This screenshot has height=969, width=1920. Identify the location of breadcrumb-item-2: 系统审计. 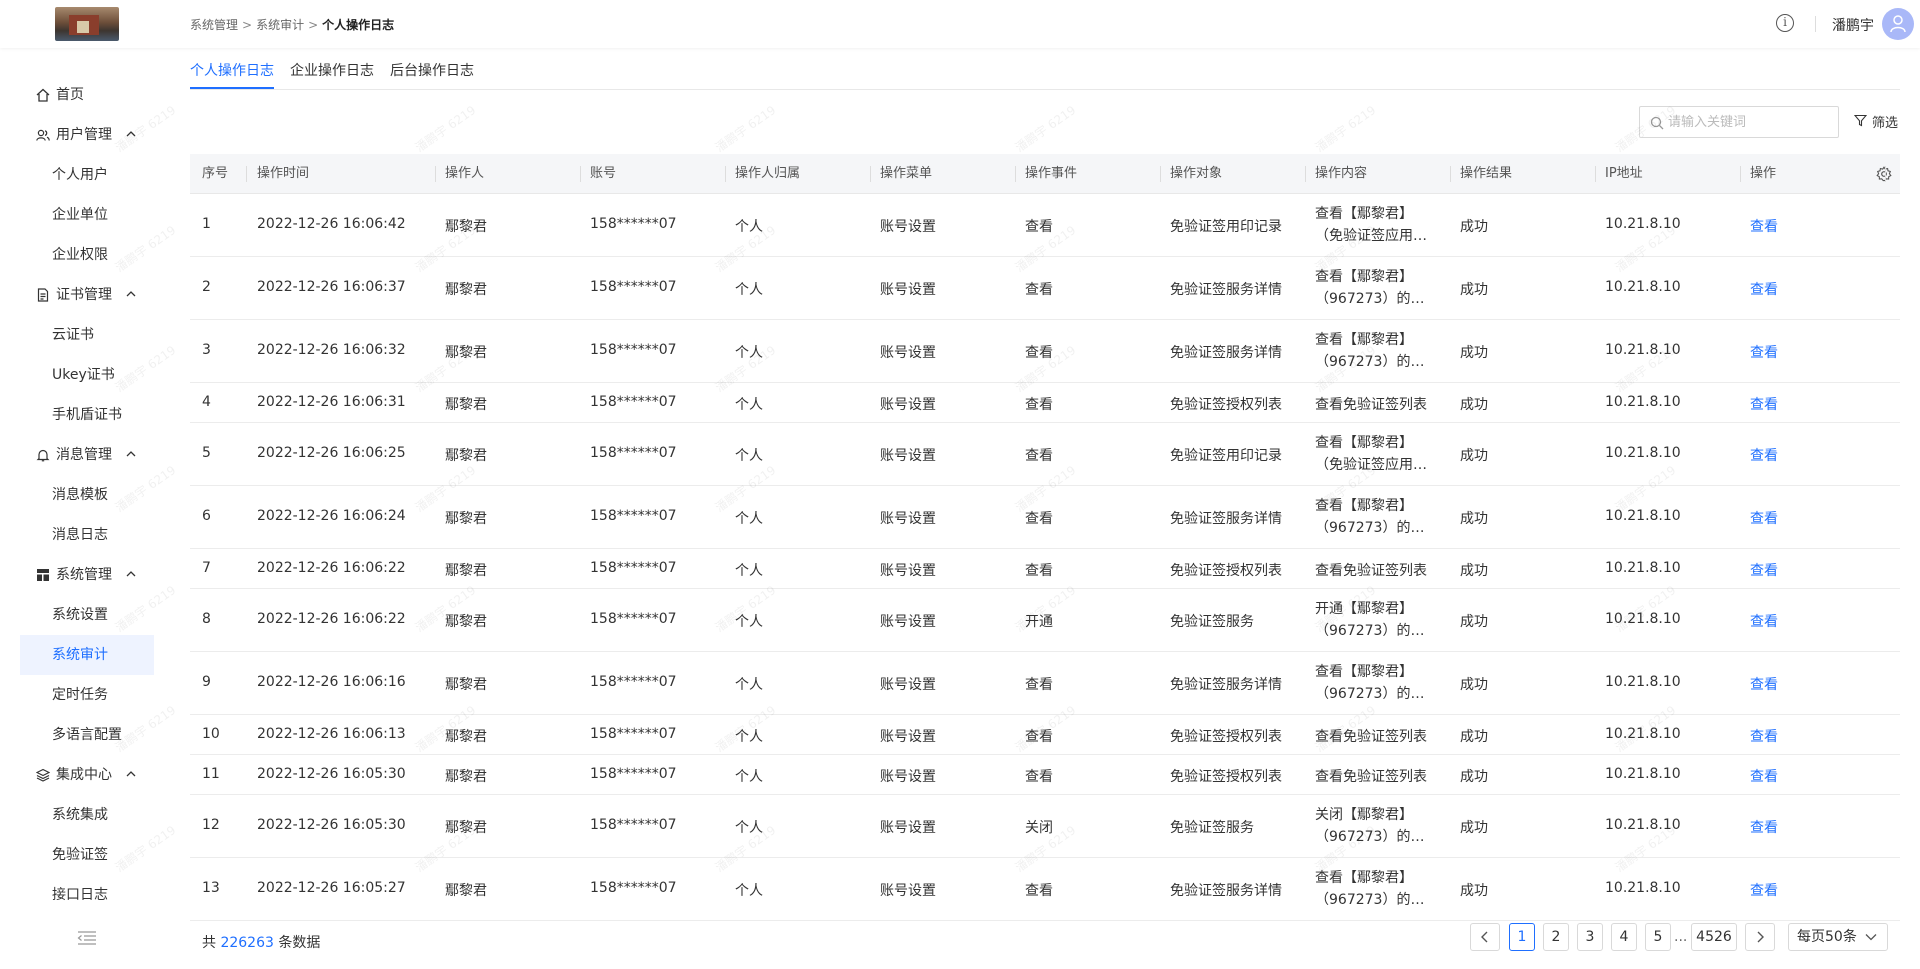
(280, 25).